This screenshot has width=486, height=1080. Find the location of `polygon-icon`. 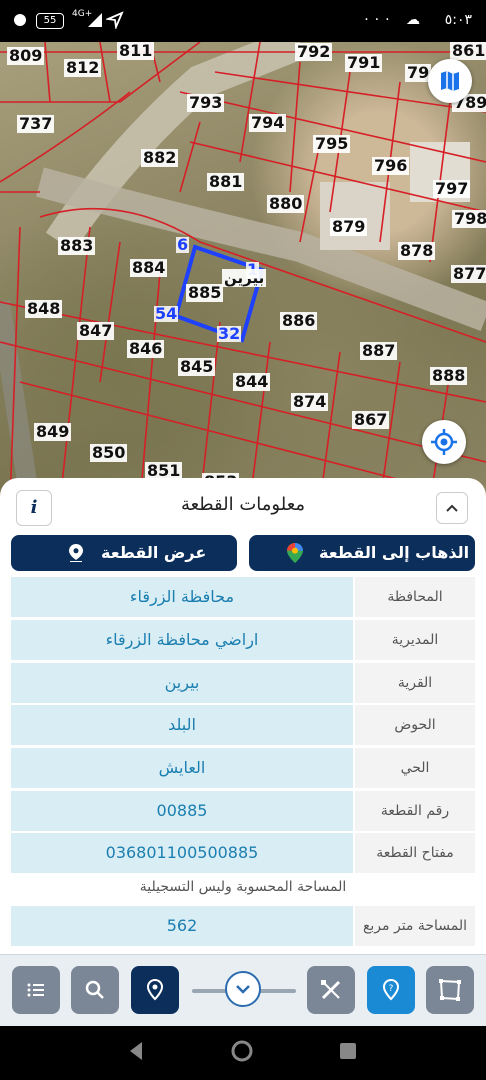

polygon-icon is located at coordinates (450, 990).